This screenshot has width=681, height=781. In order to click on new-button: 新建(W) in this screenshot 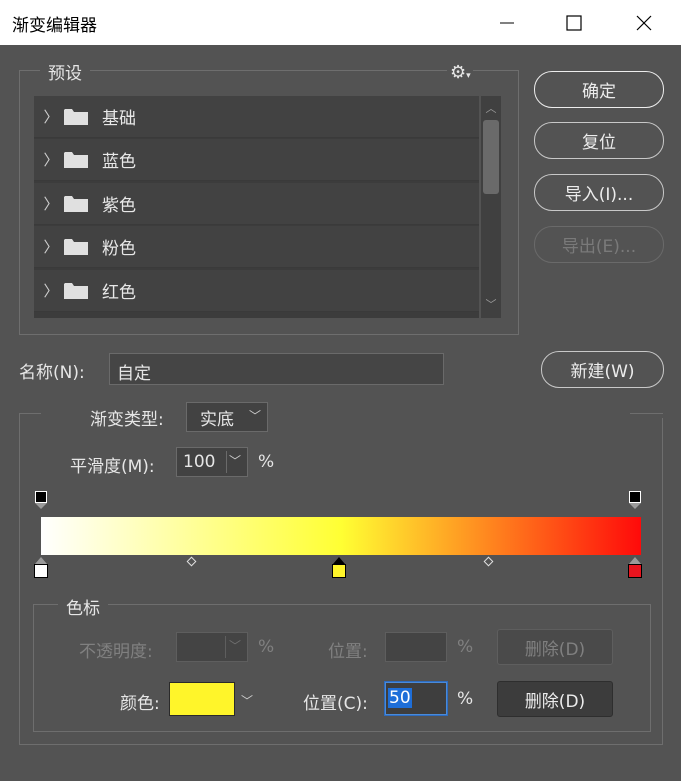, I will do `click(602, 369)`.